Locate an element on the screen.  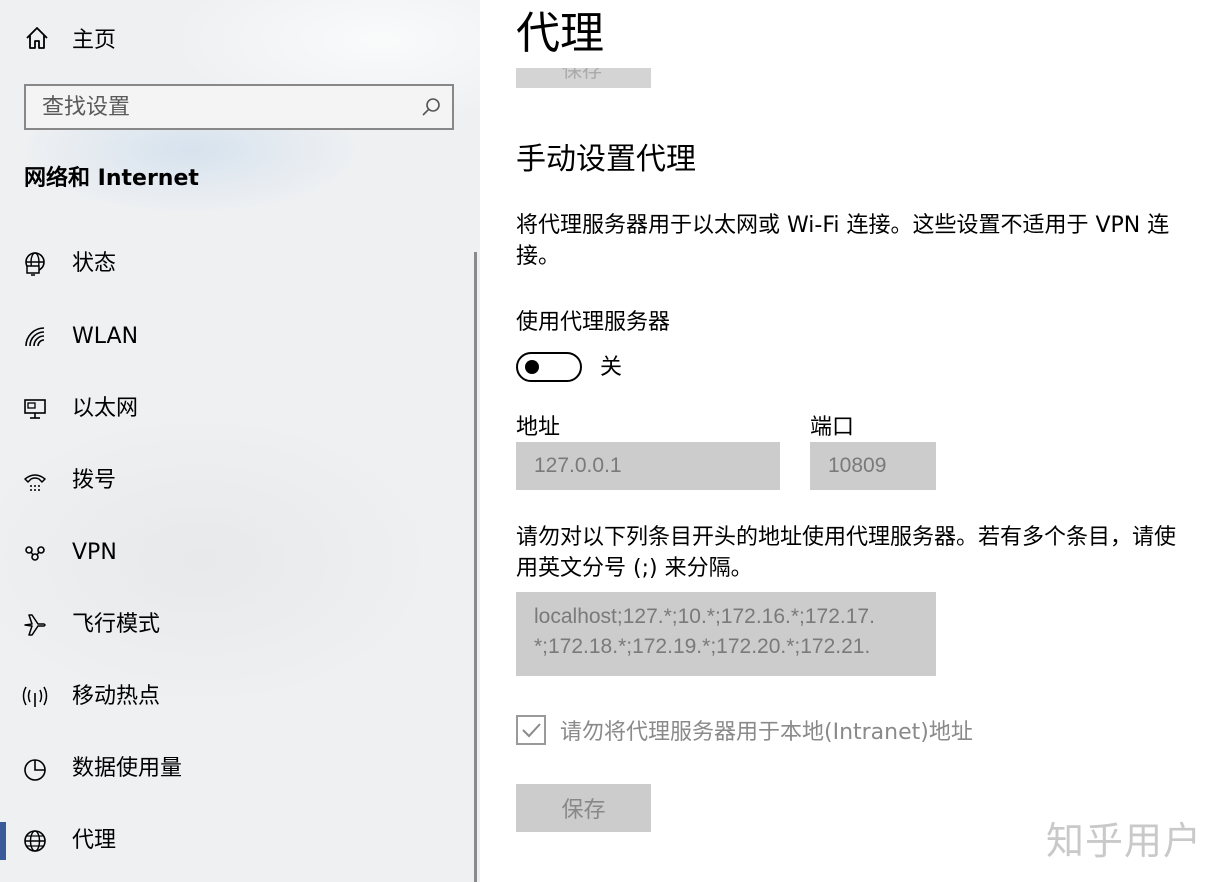
sidebar-item-label: 拨号 is located at coordinates (94, 480).